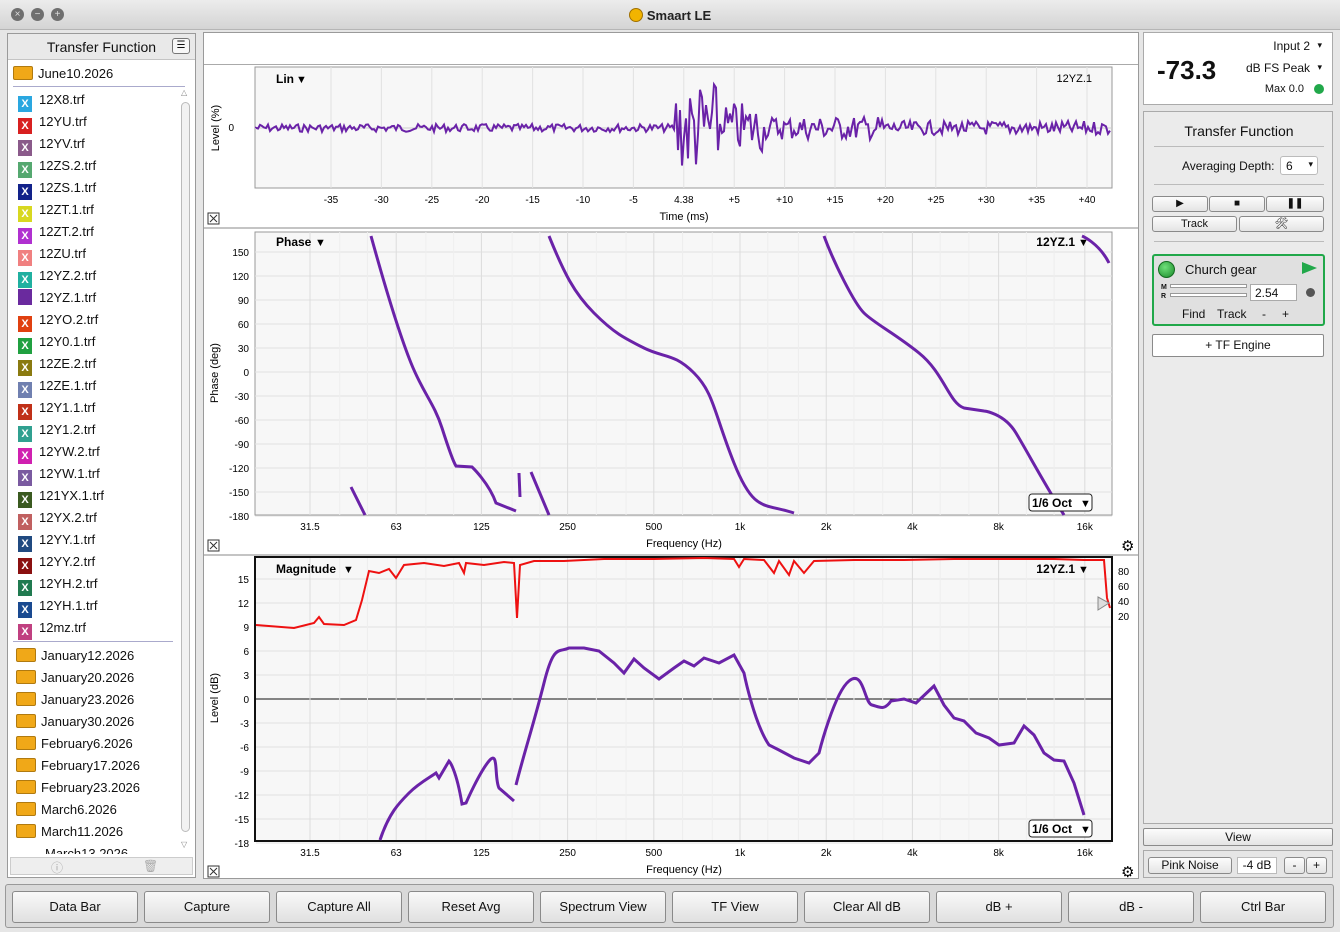 The image size is (1340, 932). Describe the element at coordinates (184, 844) in the screenshot. I see `scroll-down-icon: ▽` at that location.